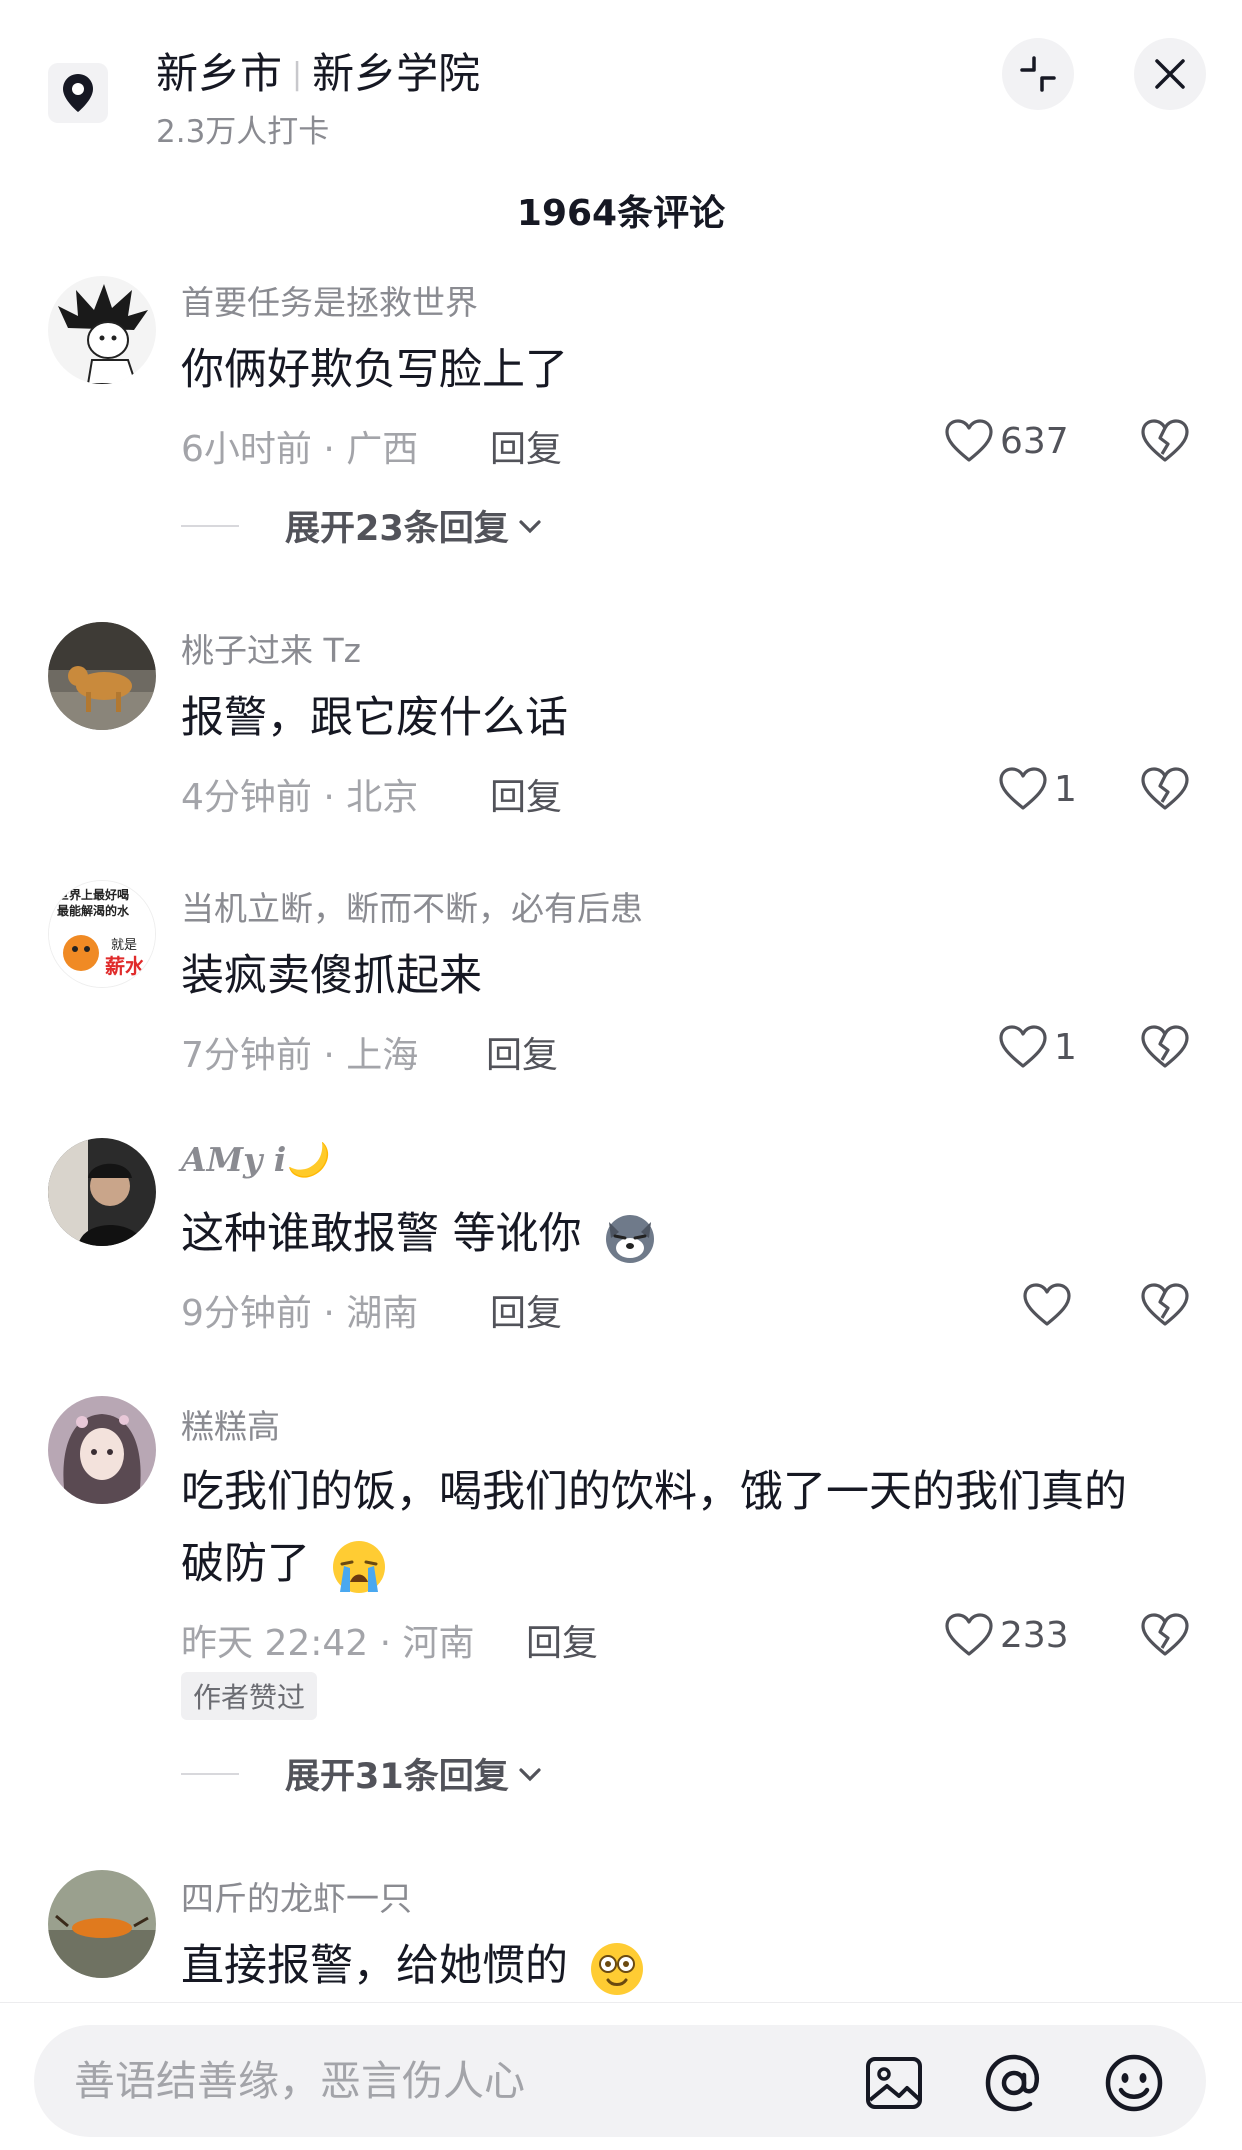  I want to click on comment-username: 首要任务是拯救世界, so click(329, 300).